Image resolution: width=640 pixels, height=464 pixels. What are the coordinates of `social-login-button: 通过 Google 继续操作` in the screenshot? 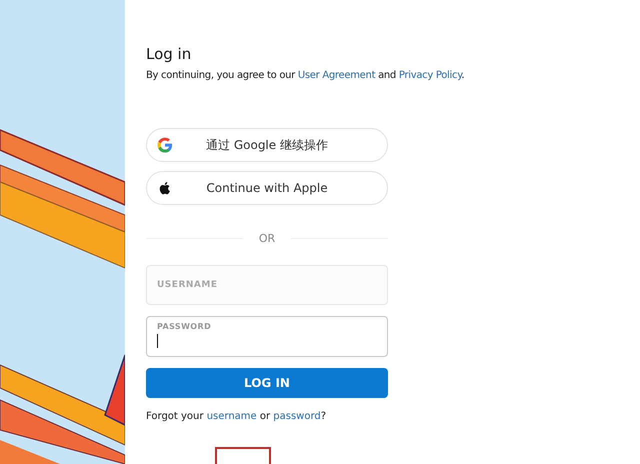 It's located at (267, 145).